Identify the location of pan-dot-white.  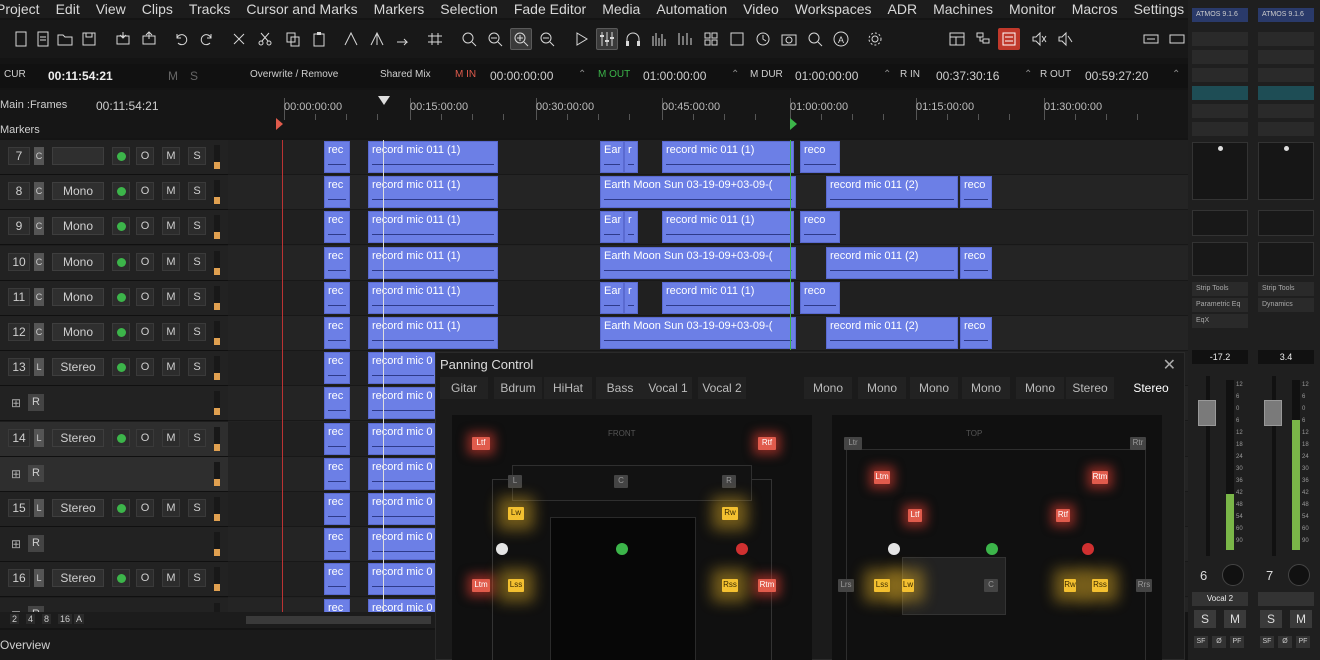
(502, 549).